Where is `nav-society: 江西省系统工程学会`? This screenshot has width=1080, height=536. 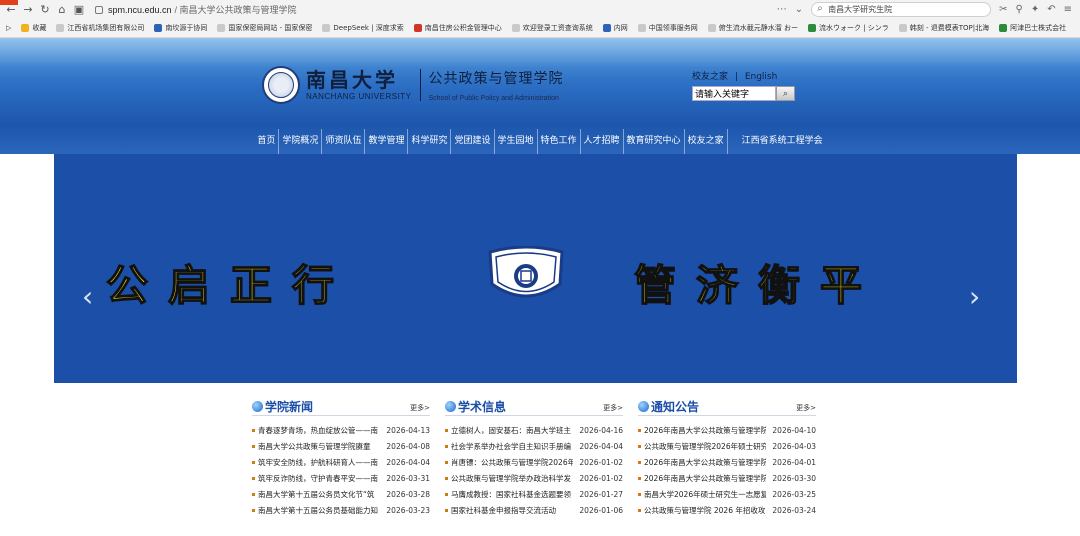
nav-society: 江西省系统工程学会 is located at coordinates (777, 141).